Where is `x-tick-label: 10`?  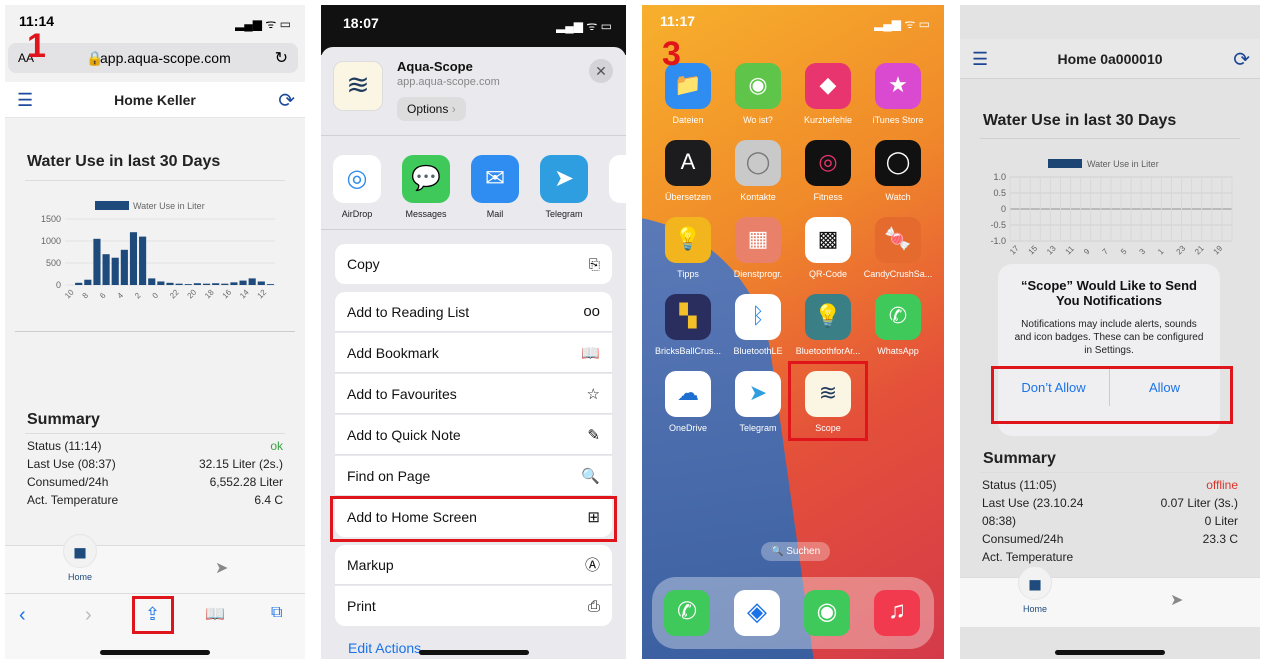 x-tick-label: 10 is located at coordinates (69, 293).